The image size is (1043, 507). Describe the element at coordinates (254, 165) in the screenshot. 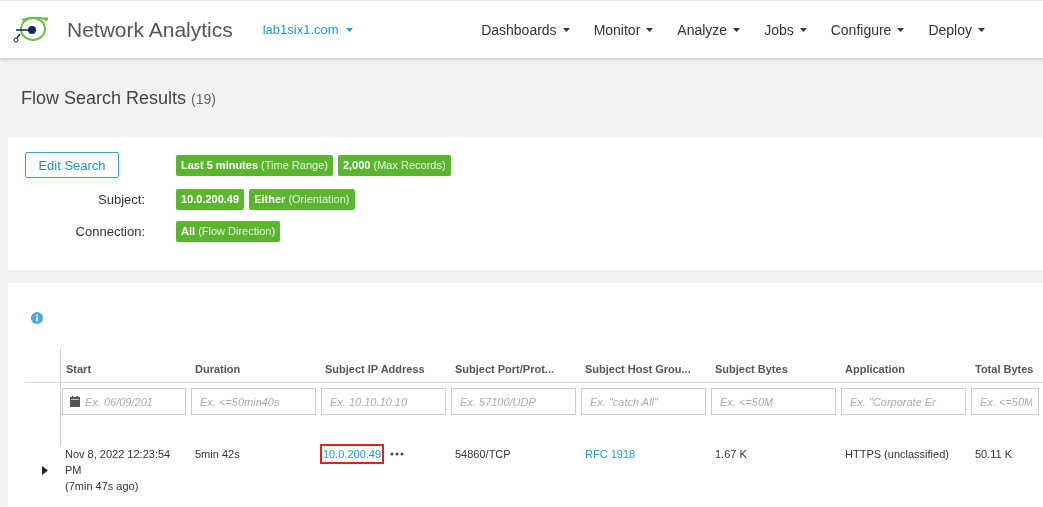

I see `filter-tag: Last 5 minutes (Time Range)` at that location.